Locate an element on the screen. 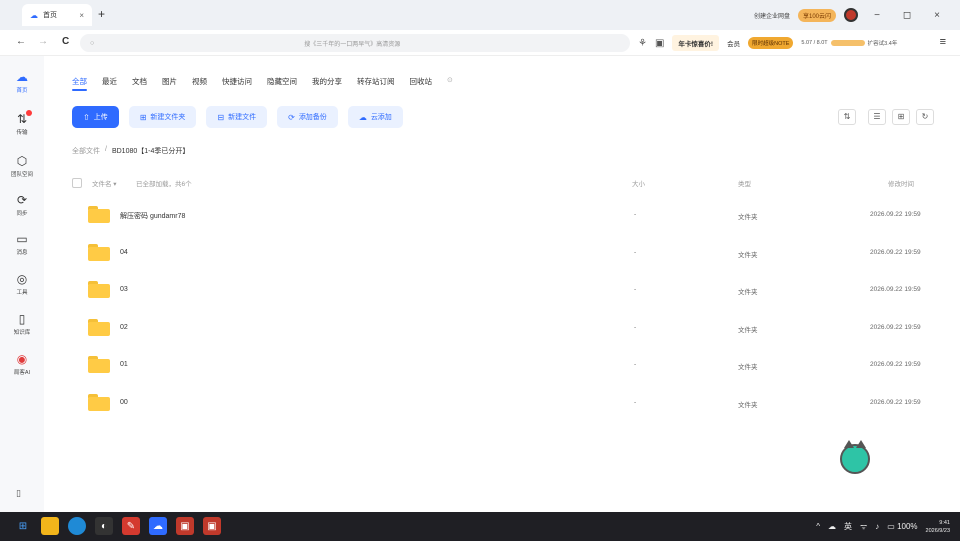  list-view-icon: ☰ is located at coordinates (877, 117).